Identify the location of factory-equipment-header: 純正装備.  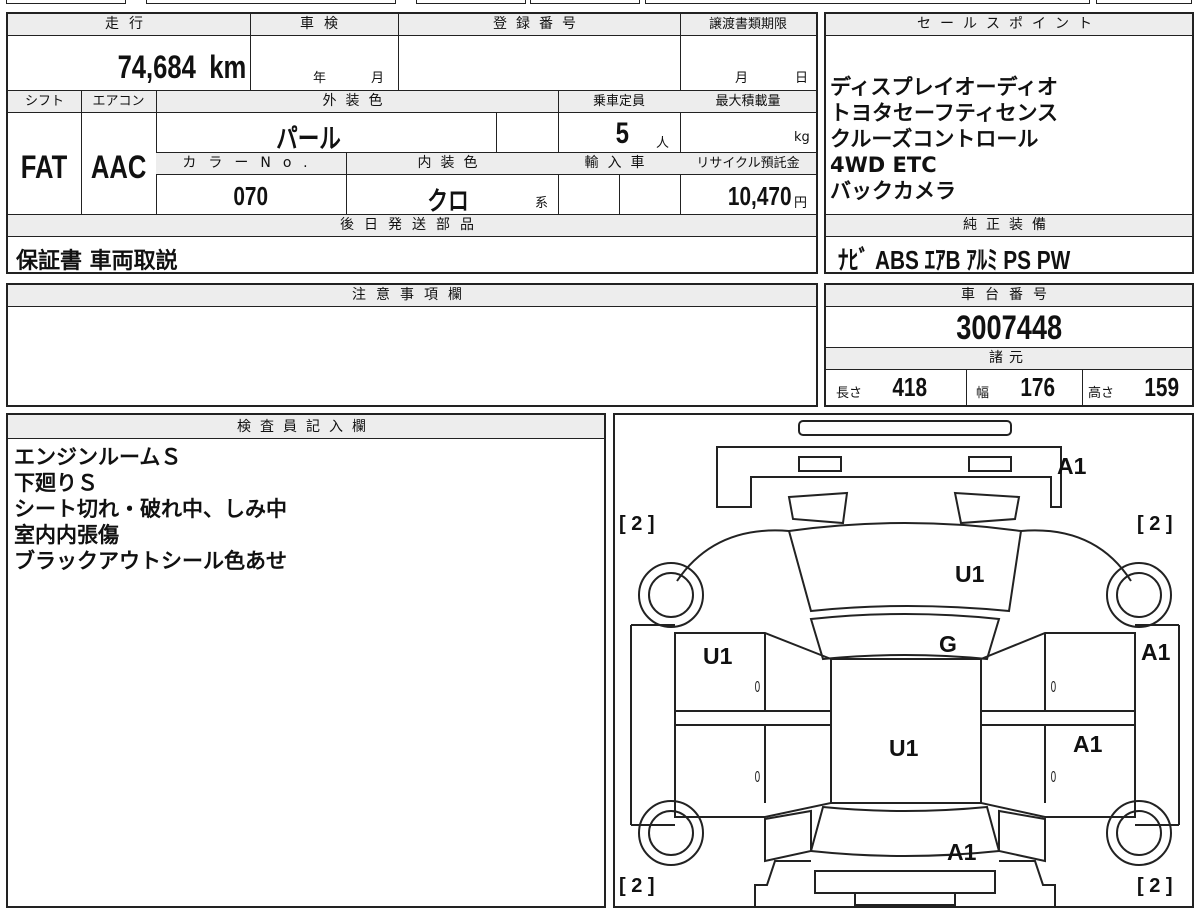
(1009, 226).